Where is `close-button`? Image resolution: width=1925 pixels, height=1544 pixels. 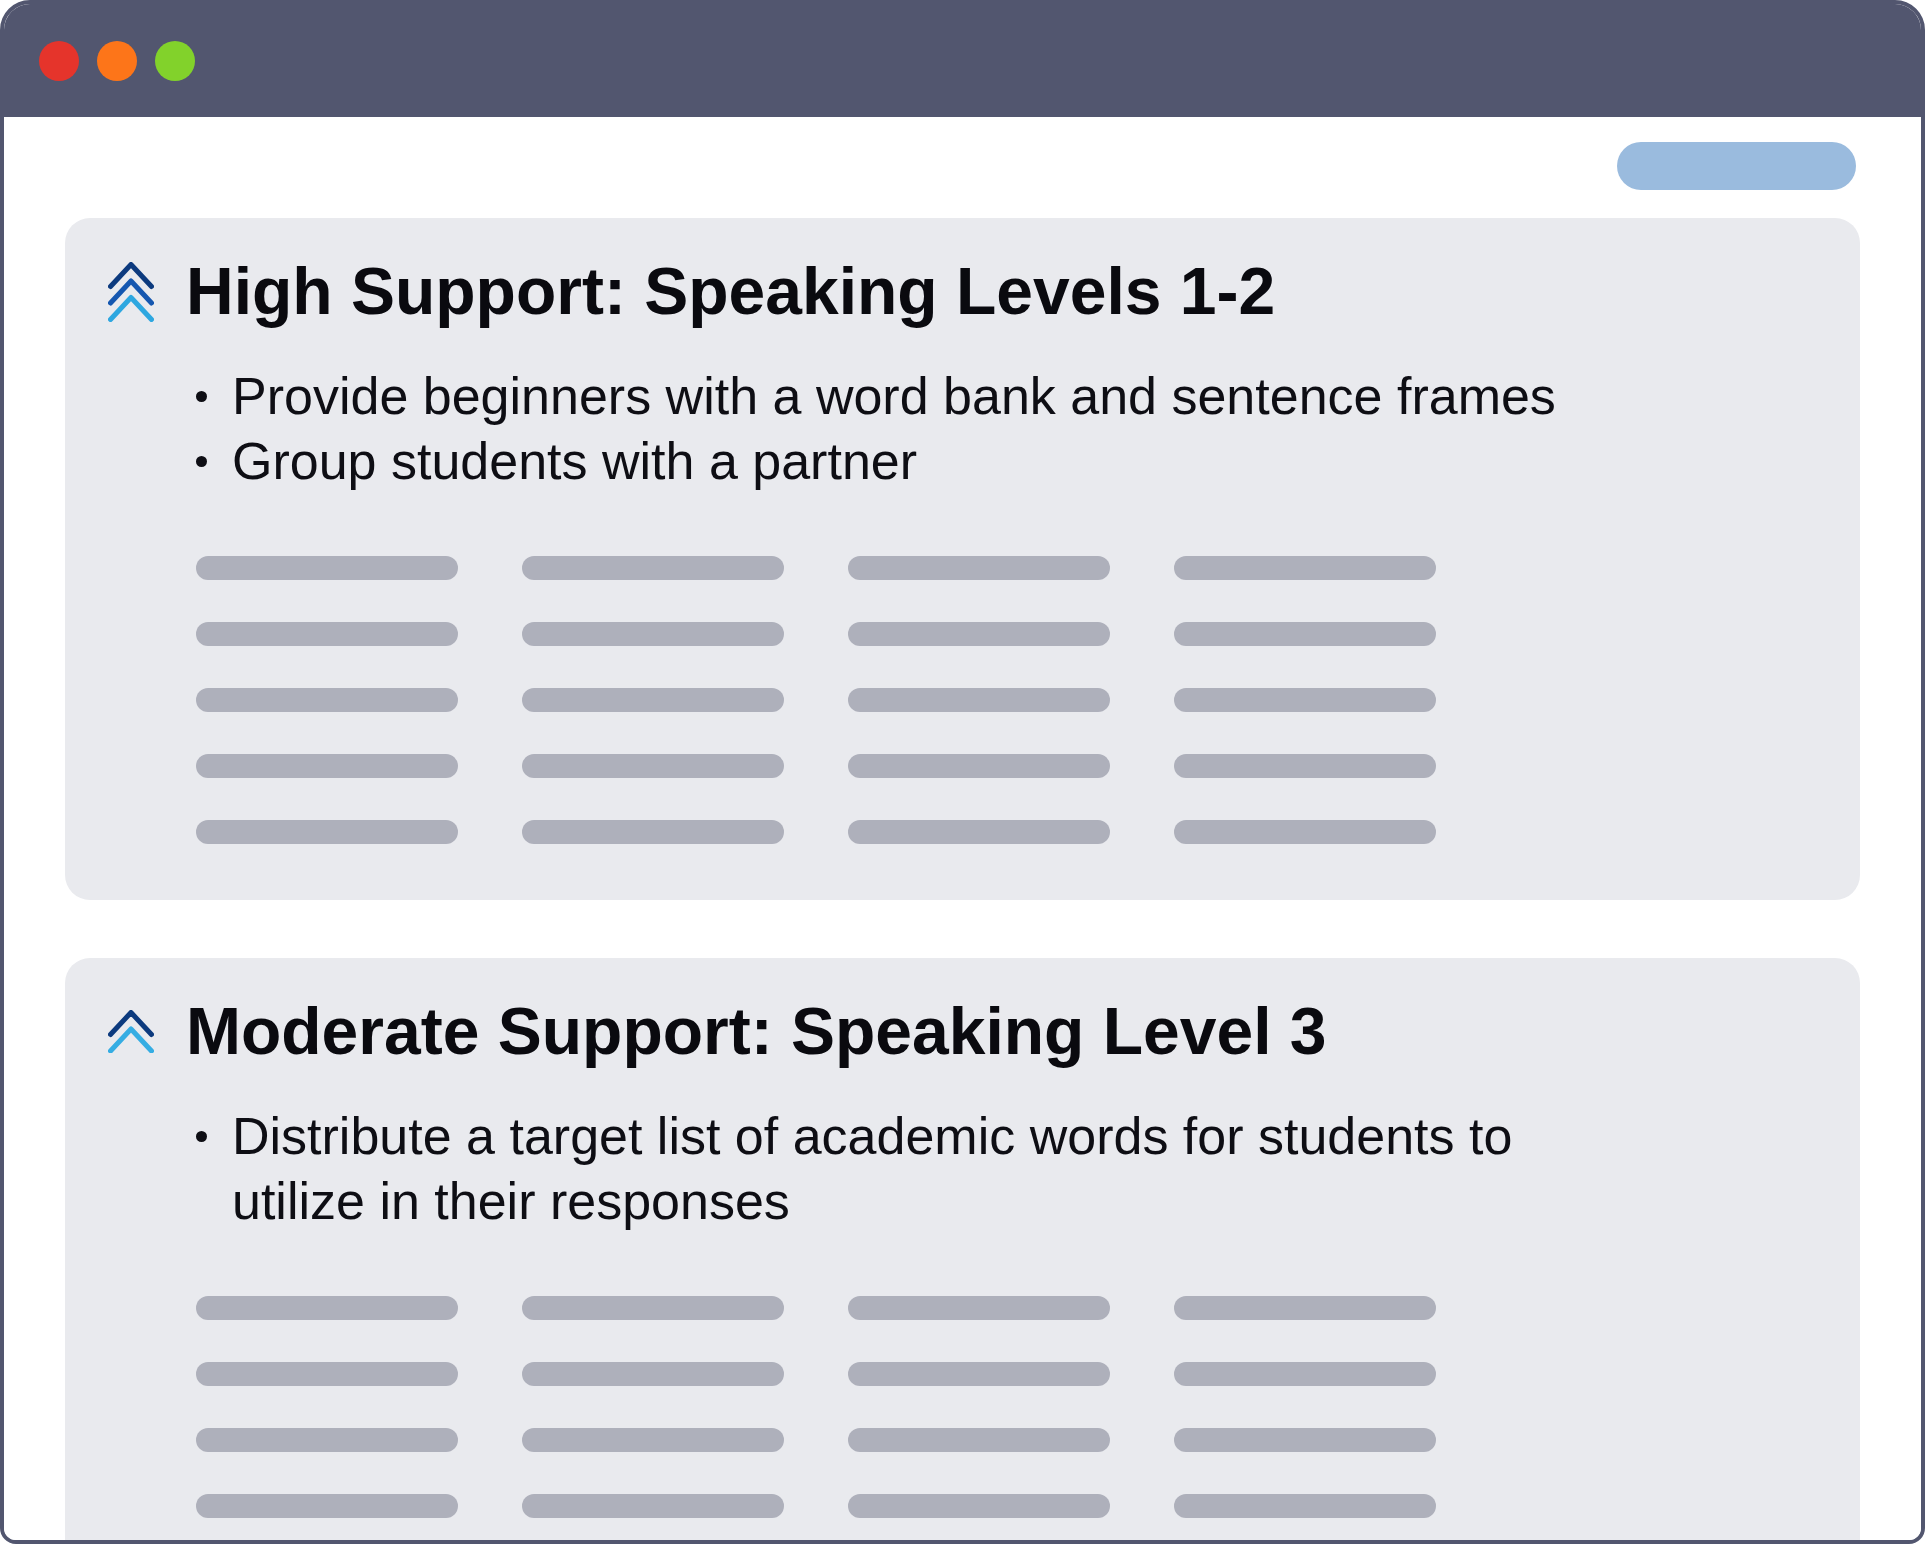 close-button is located at coordinates (59, 60).